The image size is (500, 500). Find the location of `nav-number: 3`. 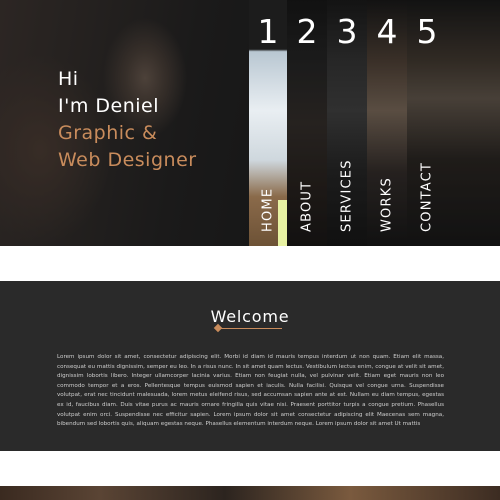

nav-number: 3 is located at coordinates (347, 31).